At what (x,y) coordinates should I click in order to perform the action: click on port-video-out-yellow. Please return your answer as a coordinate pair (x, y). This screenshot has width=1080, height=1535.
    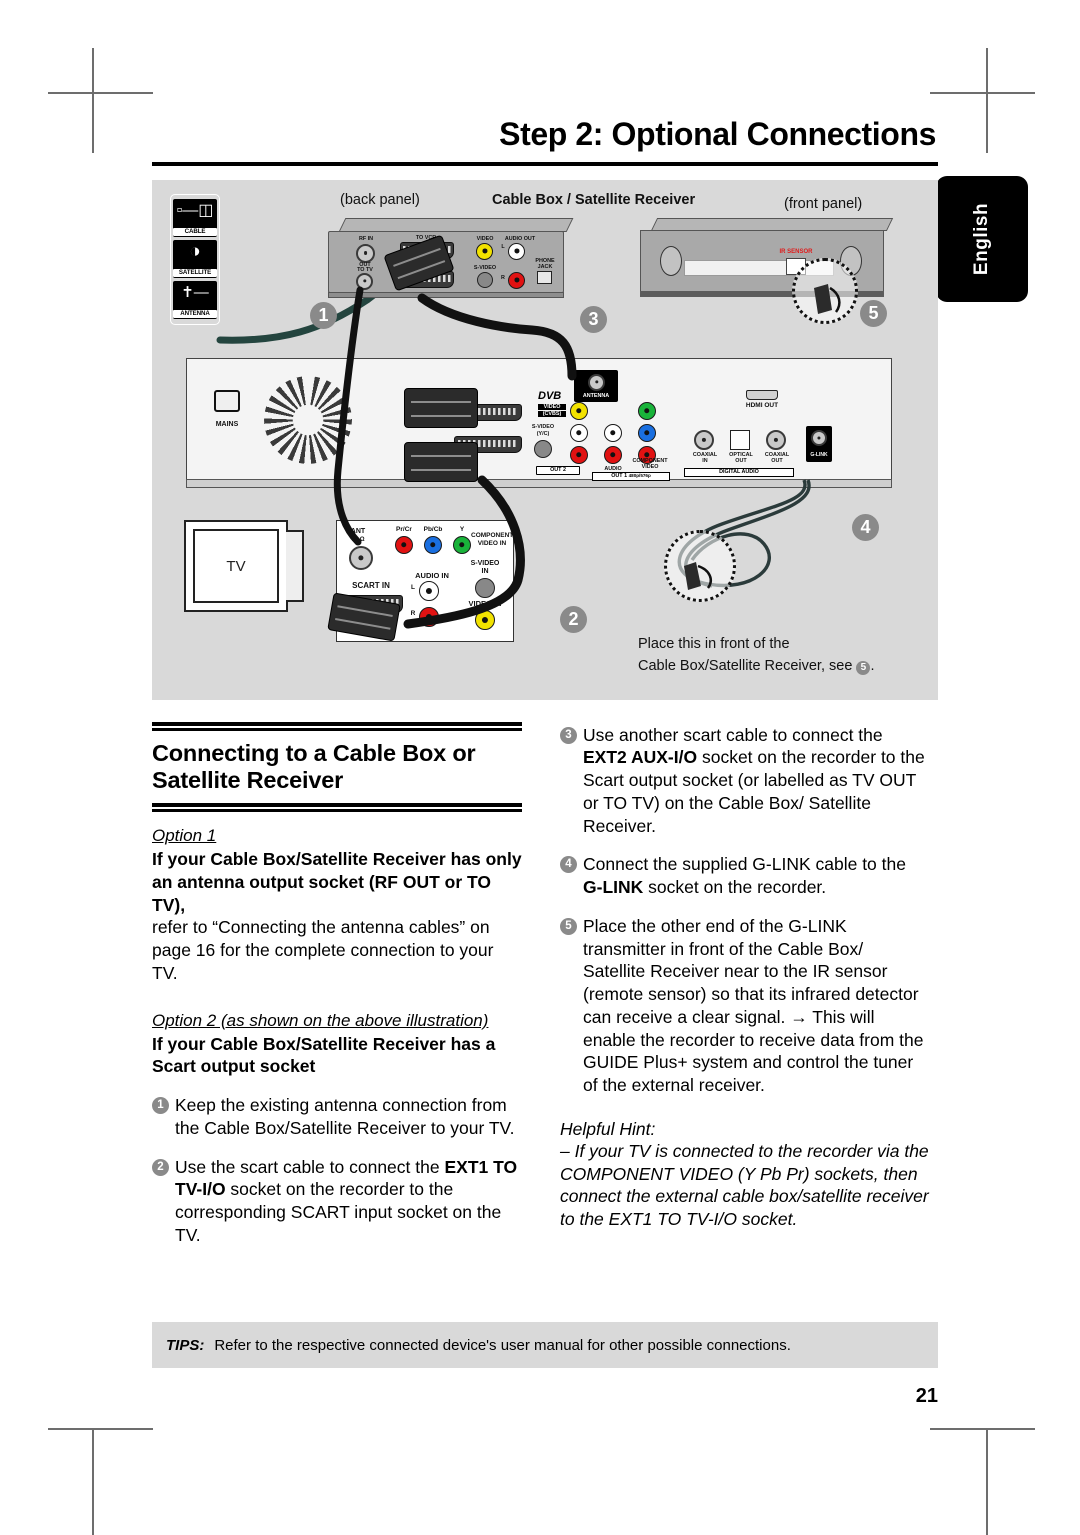
    Looking at the image, I should click on (579, 410).